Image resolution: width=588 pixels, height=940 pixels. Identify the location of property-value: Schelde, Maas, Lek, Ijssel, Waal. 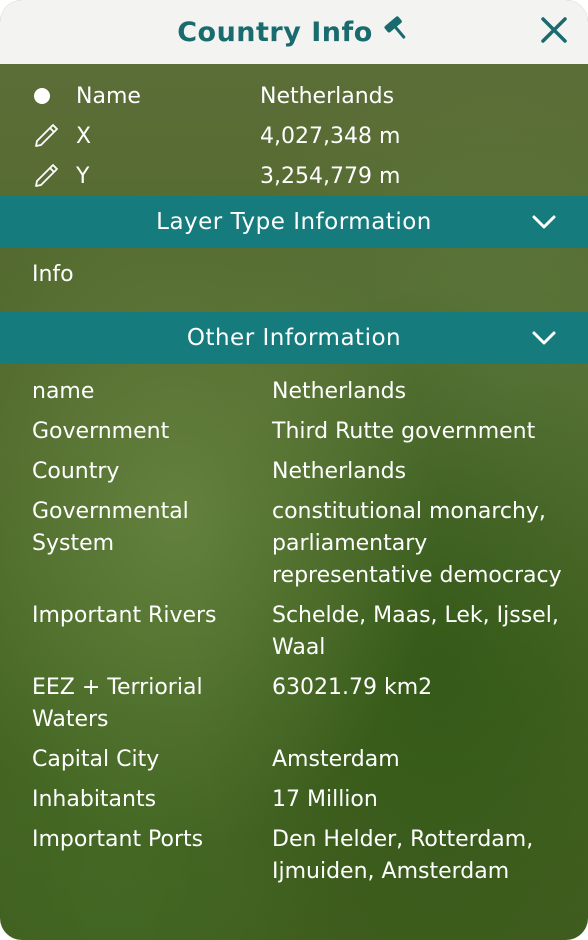
(415, 631).